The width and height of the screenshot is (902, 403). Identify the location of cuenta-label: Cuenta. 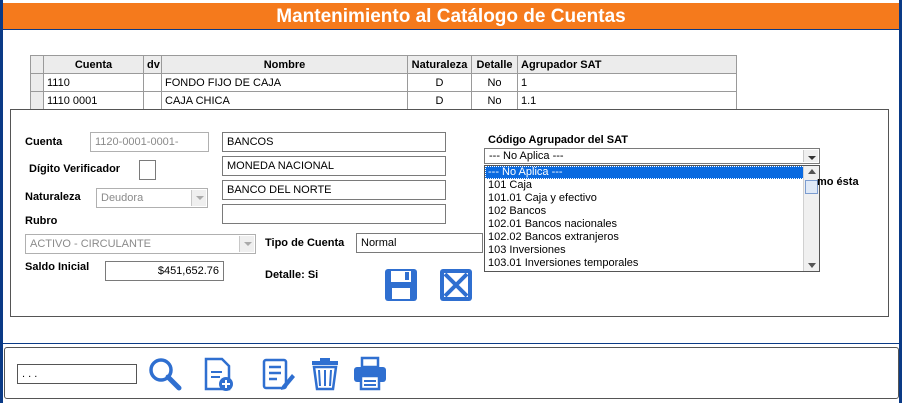
(44, 142).